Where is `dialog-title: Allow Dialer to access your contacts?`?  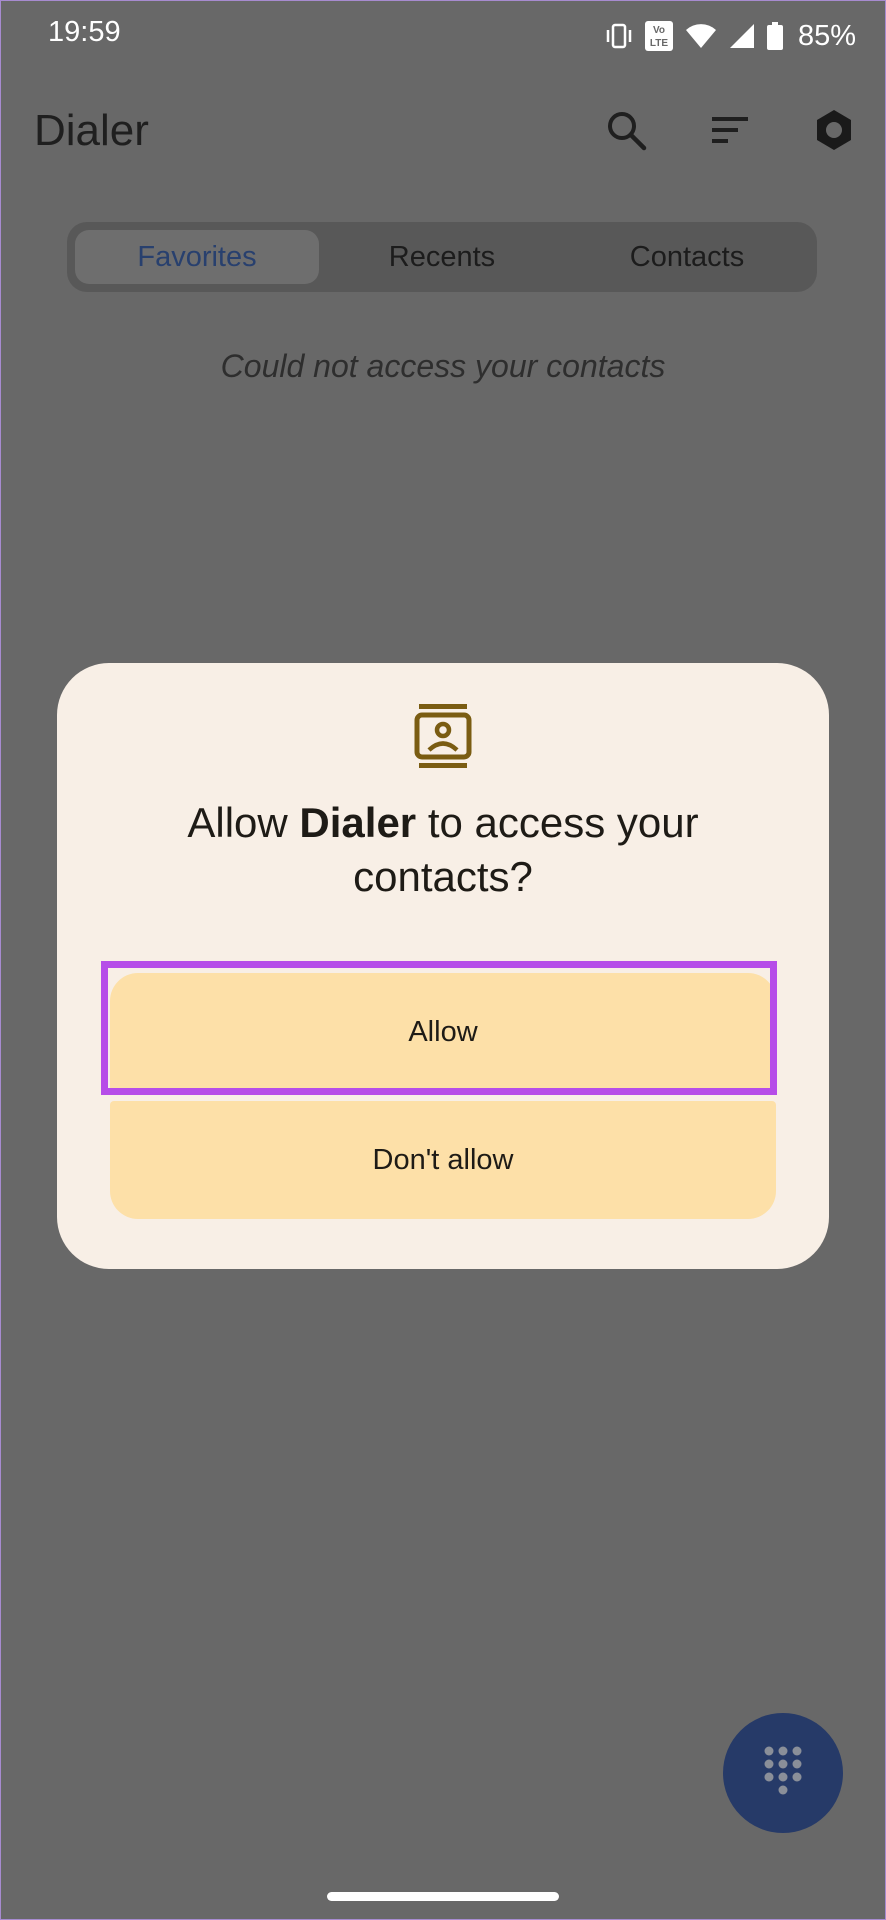 dialog-title: Allow Dialer to access your contacts? is located at coordinates (443, 850).